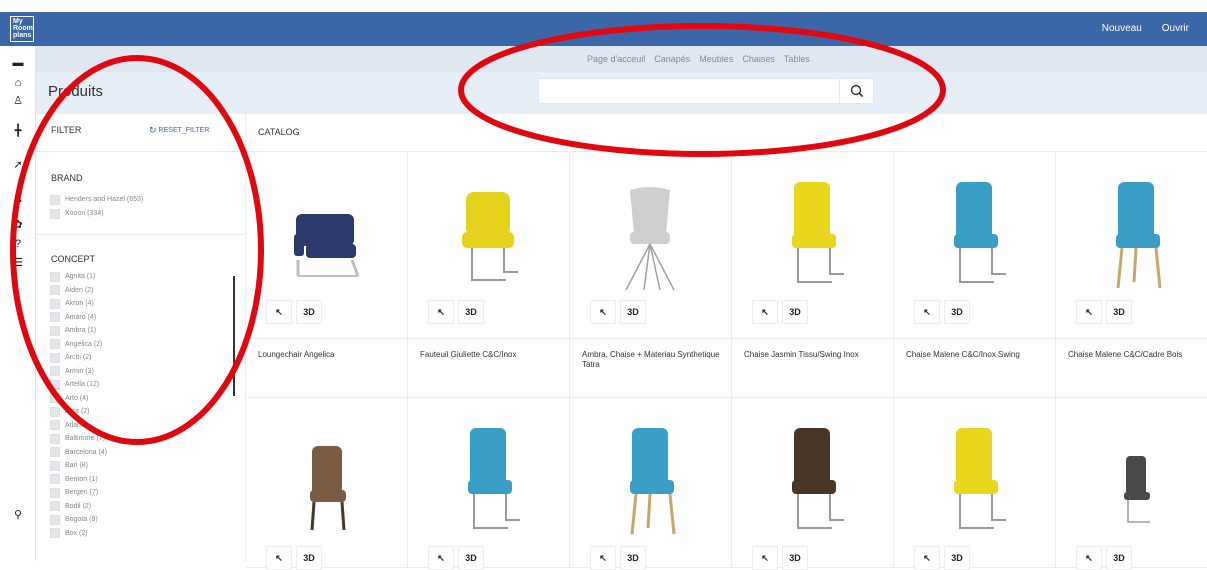 This screenshot has width=1207, height=570. I want to click on concept-filter-option: Agnita (1), so click(72, 276).